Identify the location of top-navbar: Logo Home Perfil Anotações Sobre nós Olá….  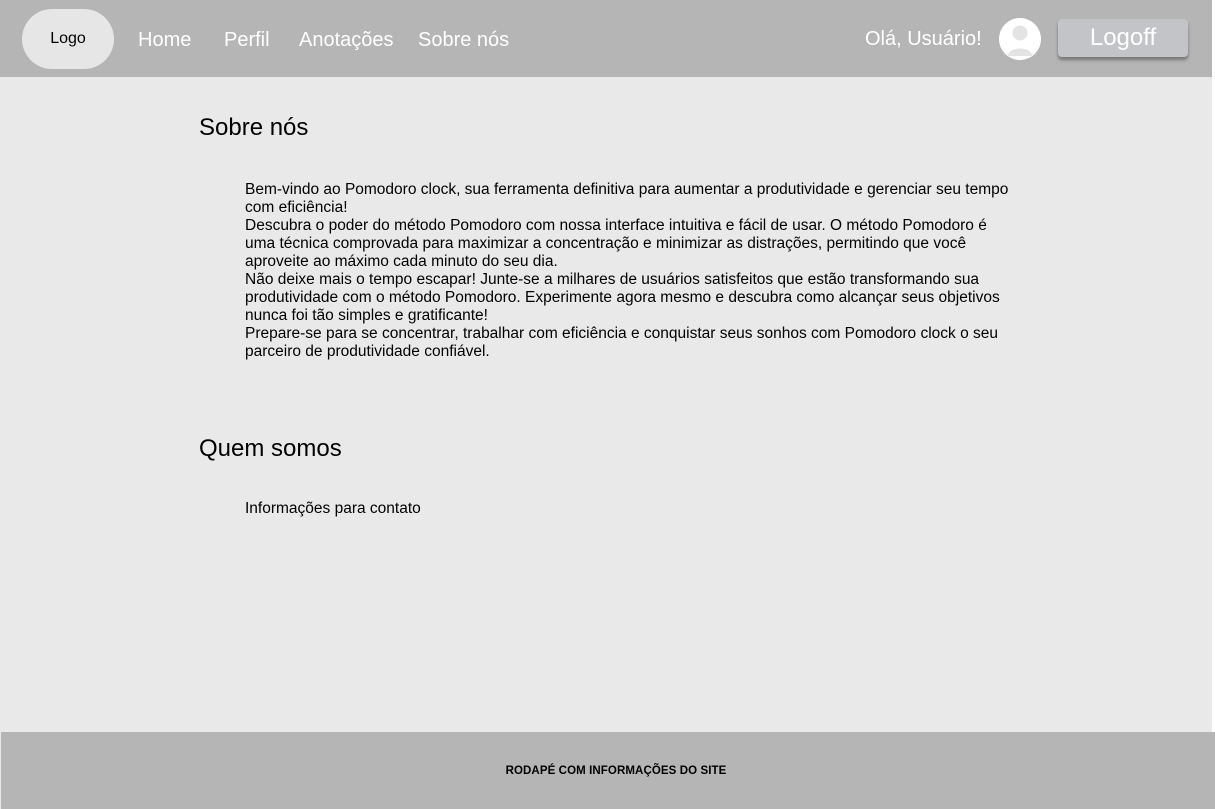
(606, 38).